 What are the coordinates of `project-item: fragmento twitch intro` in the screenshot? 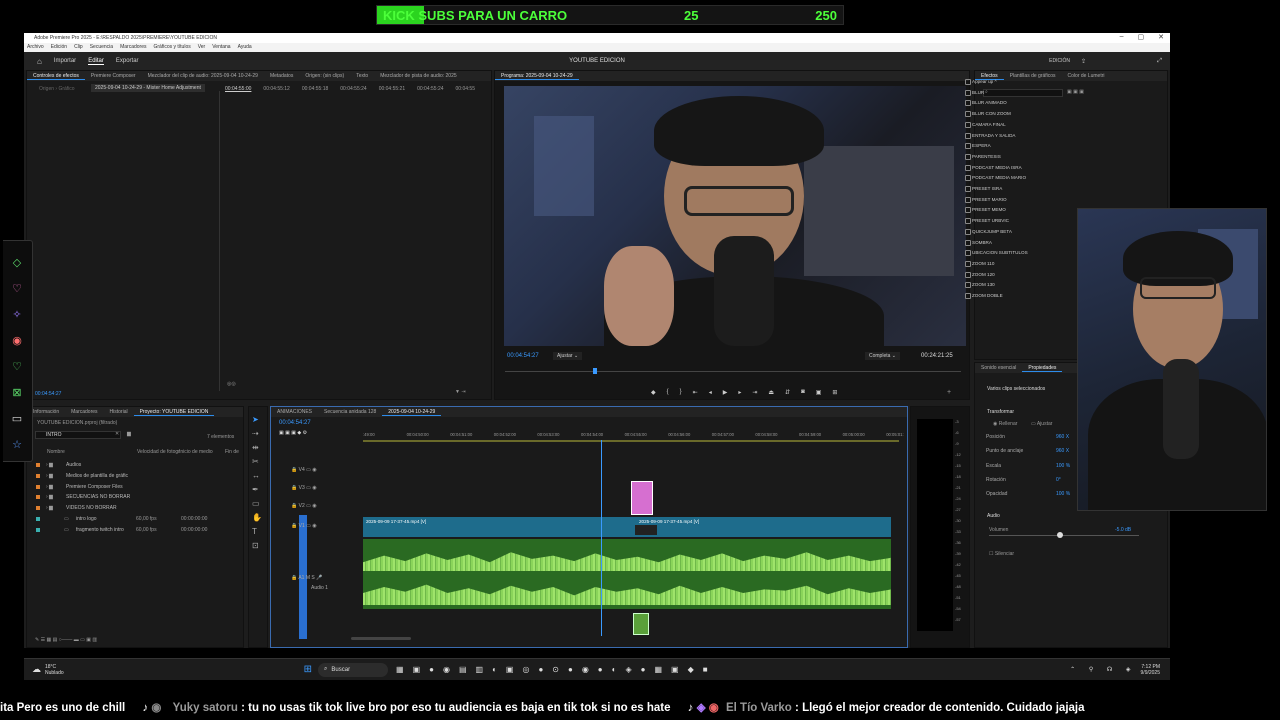 It's located at (100, 530).